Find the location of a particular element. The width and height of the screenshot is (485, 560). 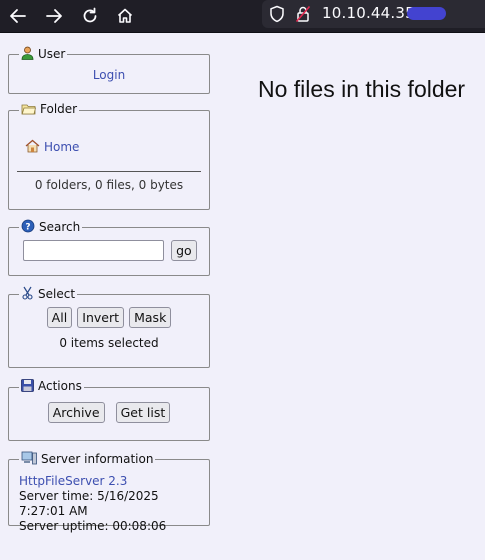

server-time: Server time: 5/16/2025 7:27:01 AM is located at coordinates (89, 503).